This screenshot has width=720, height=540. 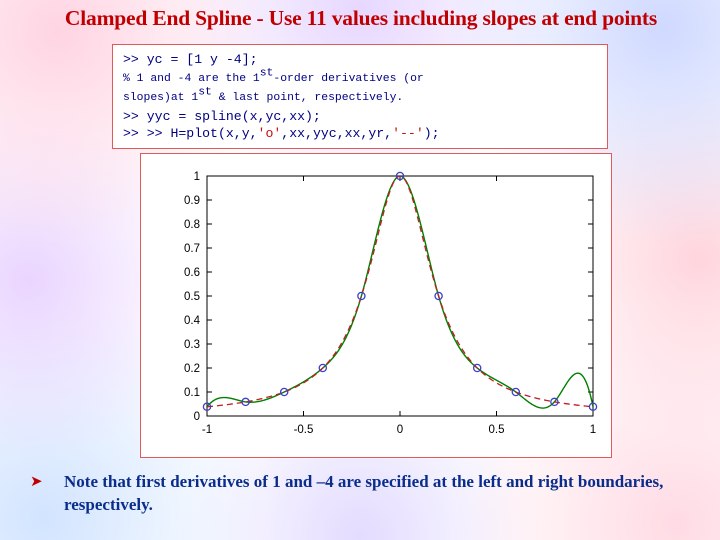 I want to click on code-line-2-text-a: % 1 and -4 are the 1, so click(x=191, y=78).